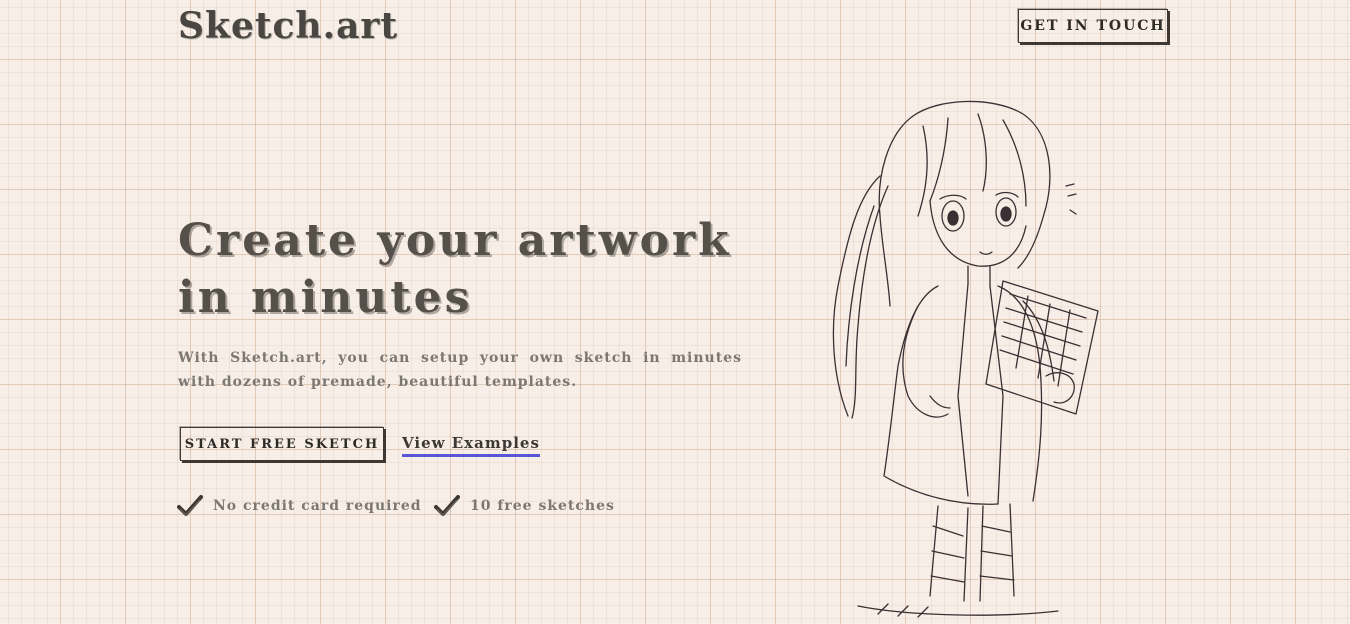  Describe the element at coordinates (317, 506) in the screenshot. I see `feature-label: No credit card required` at that location.